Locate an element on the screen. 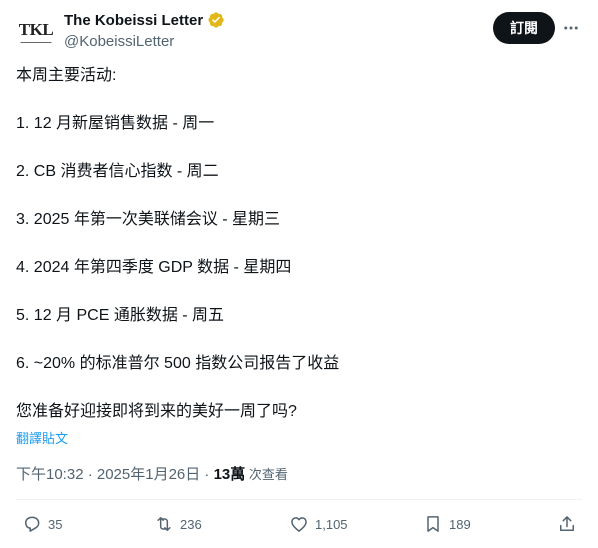 The width and height of the screenshot is (598, 548). heart-icon is located at coordinates (299, 524).